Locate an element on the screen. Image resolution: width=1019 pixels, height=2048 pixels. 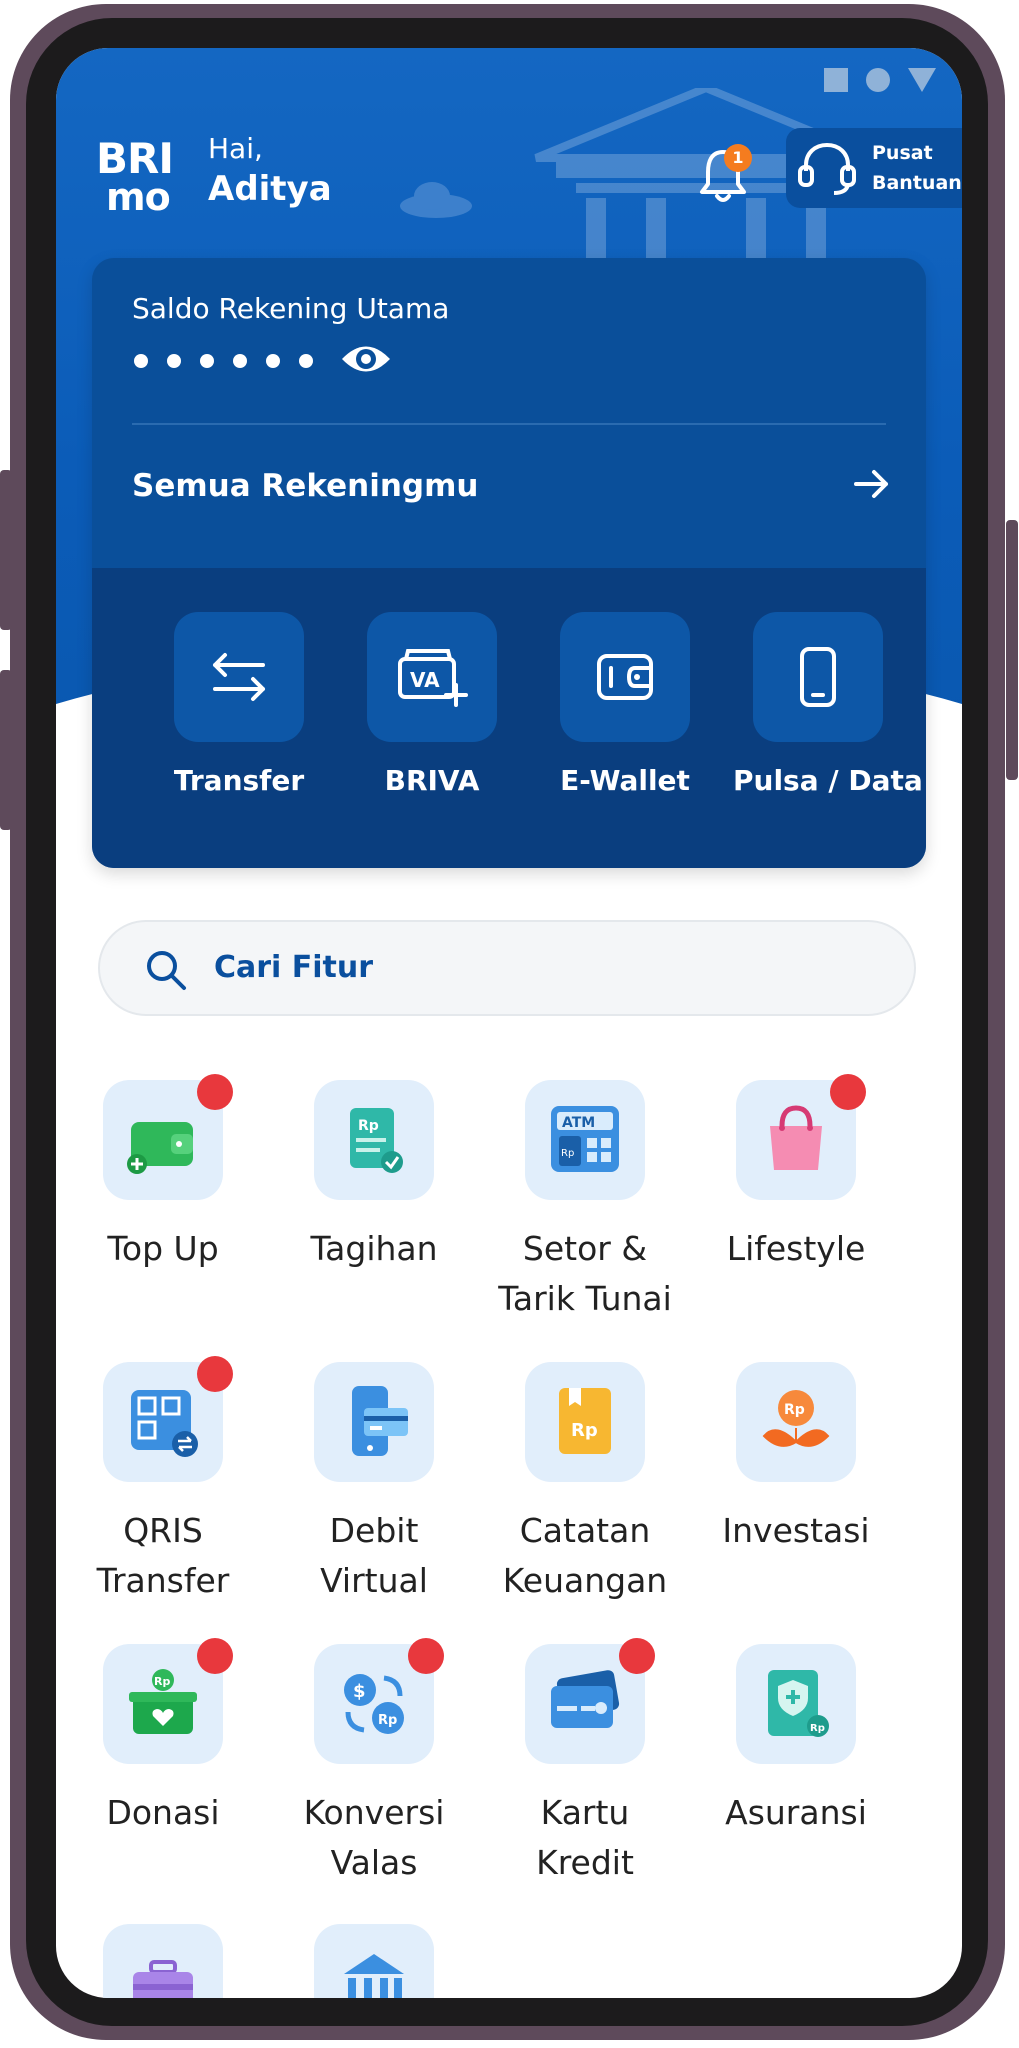
menu-item-tagihan: Rp Tagihan is located at coordinates (374, 1177).